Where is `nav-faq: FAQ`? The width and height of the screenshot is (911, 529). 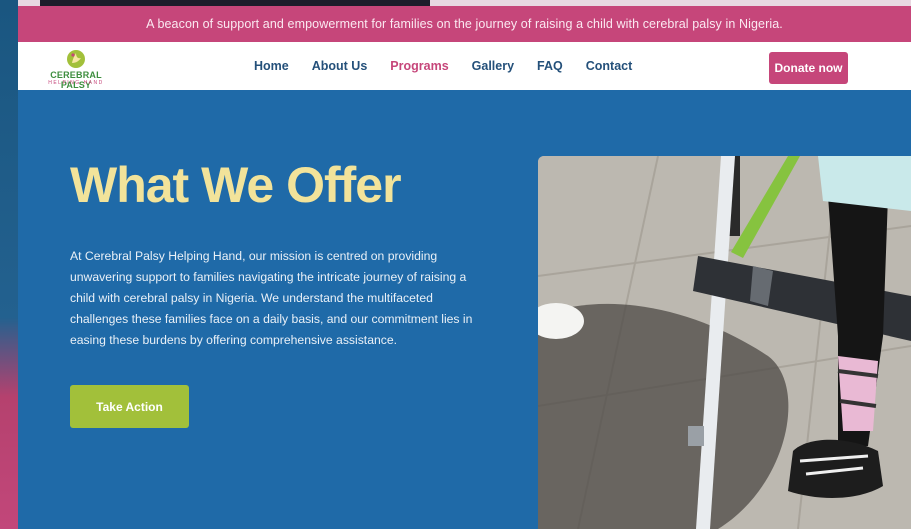
nav-faq: FAQ is located at coordinates (550, 66).